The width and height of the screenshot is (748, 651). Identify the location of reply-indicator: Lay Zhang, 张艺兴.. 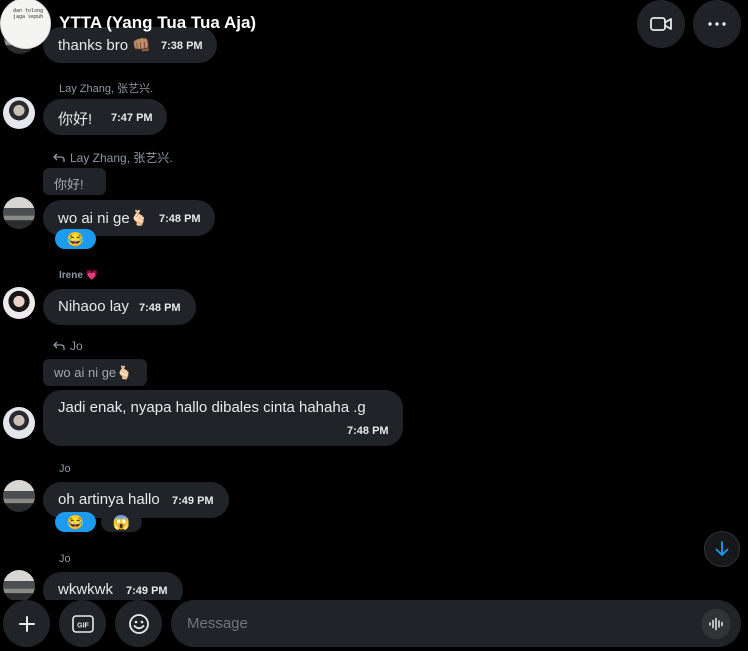
(113, 157).